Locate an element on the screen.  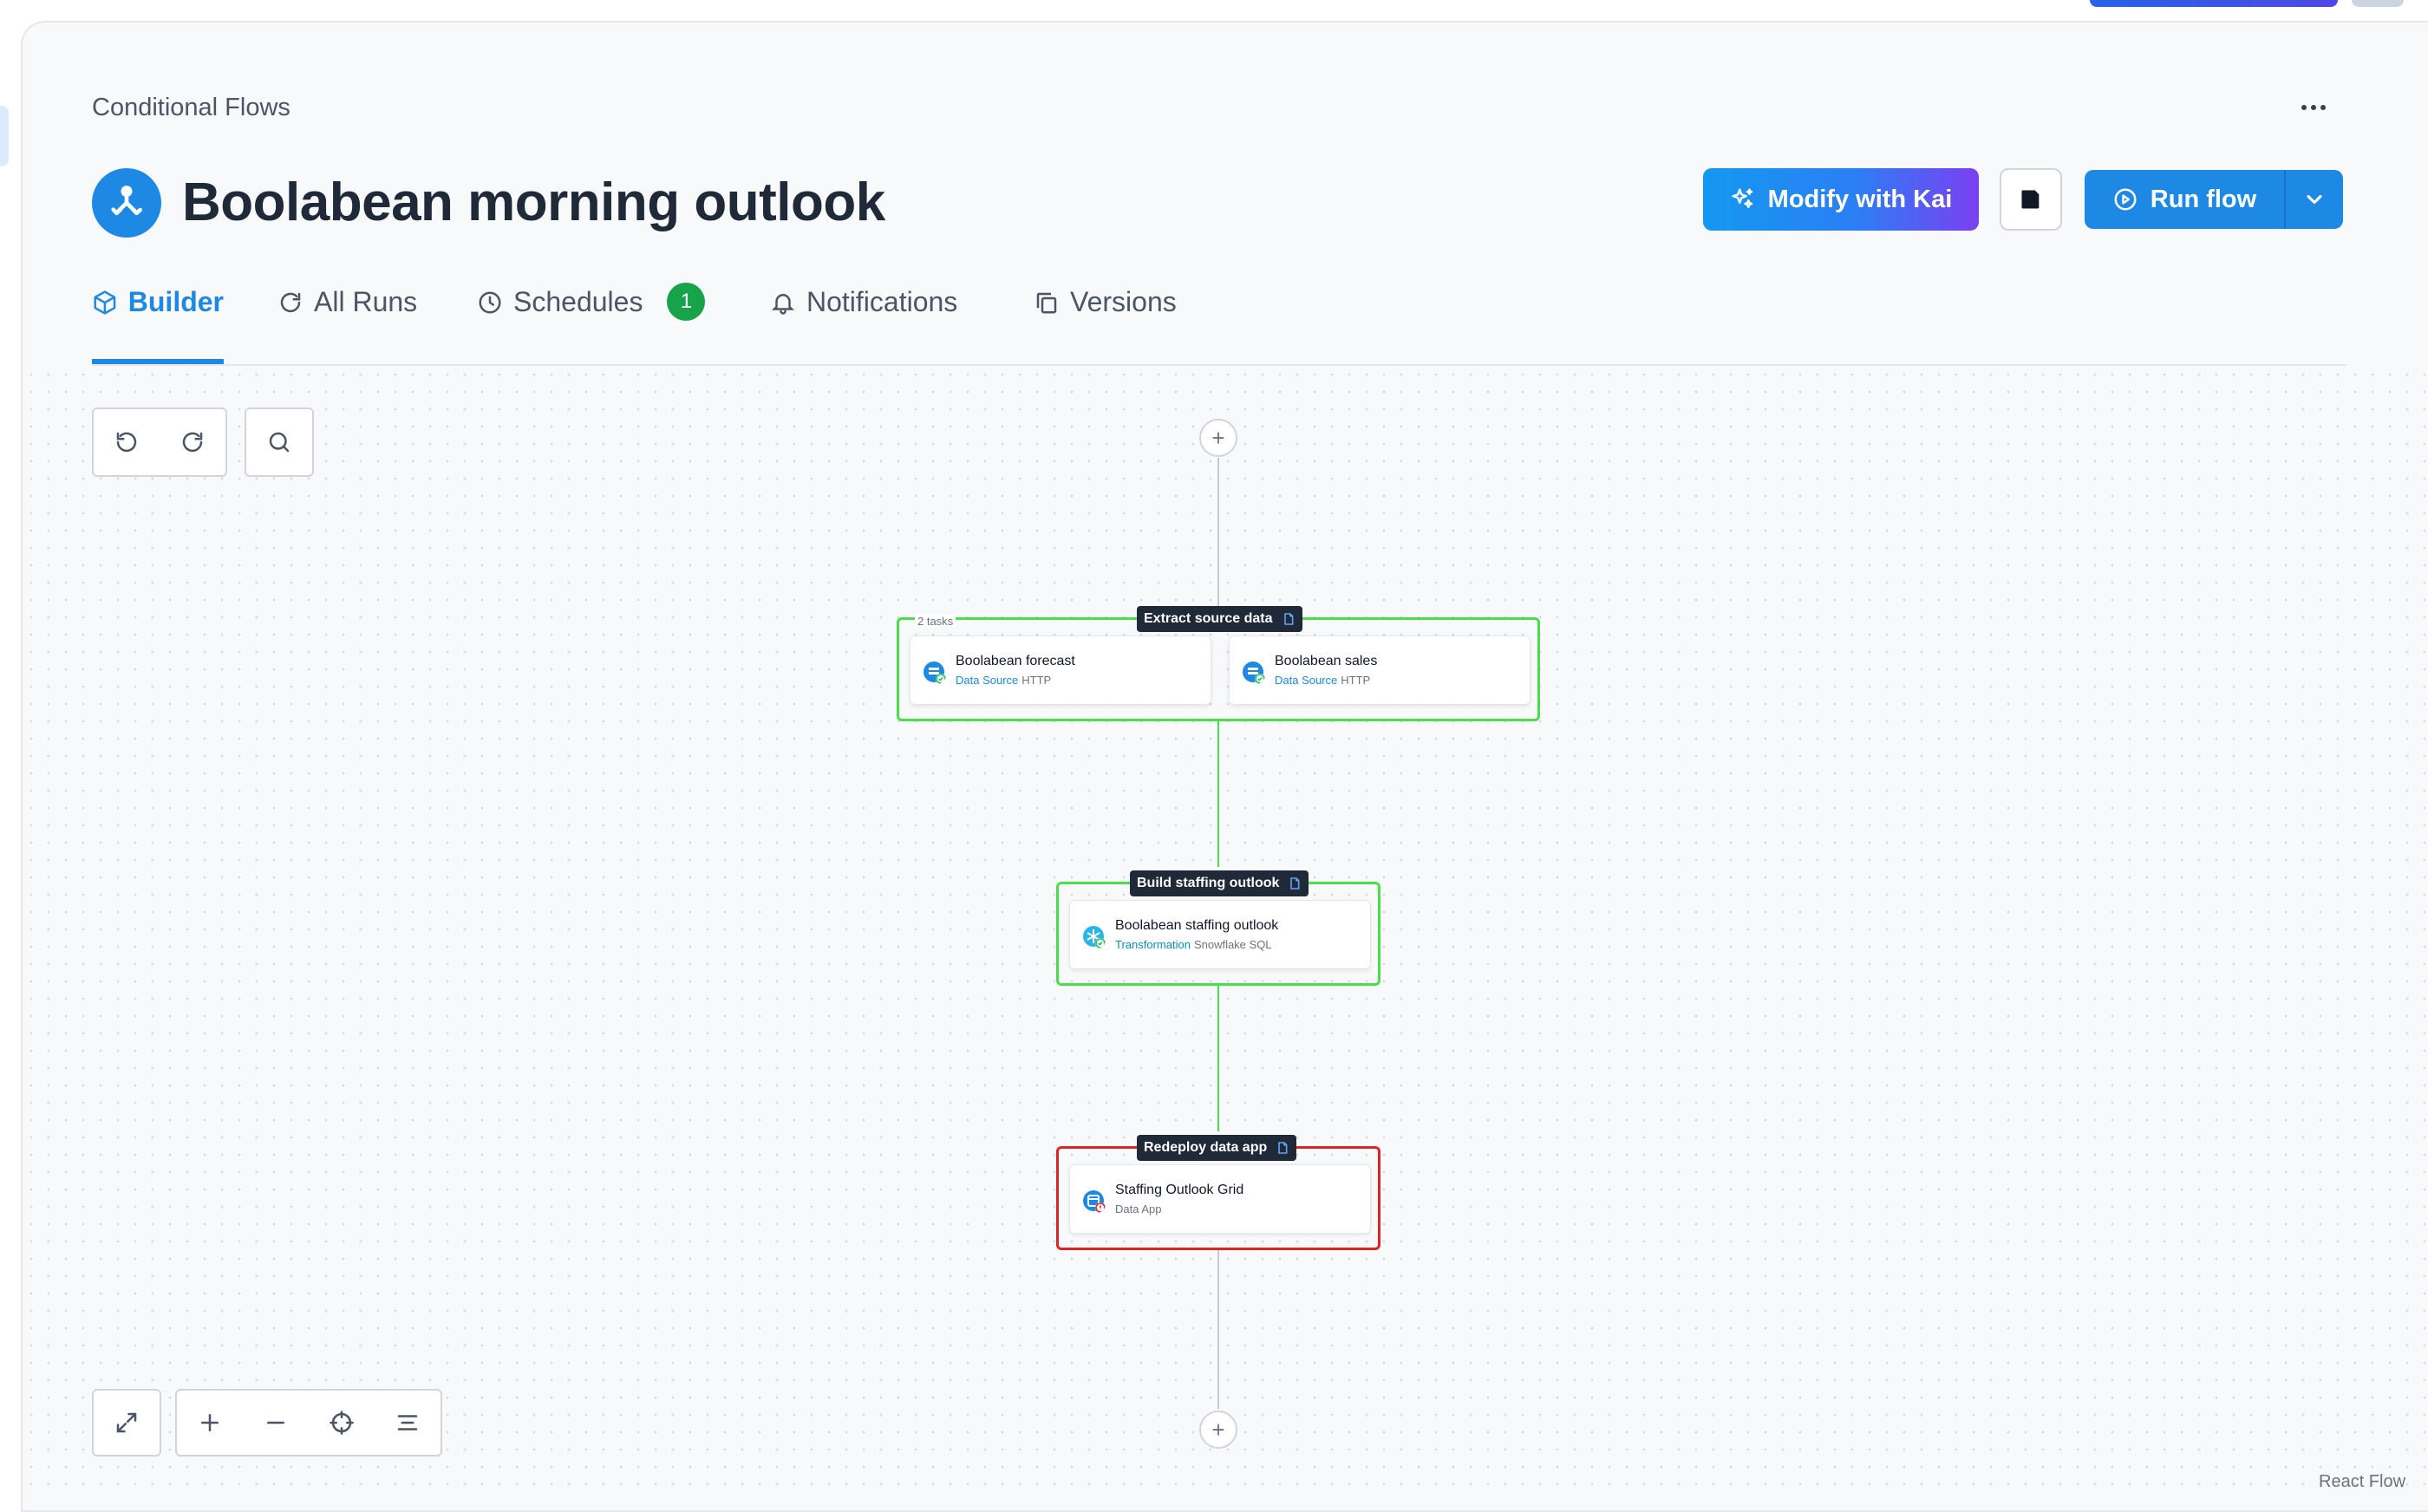
schedules-count-badge: 1 is located at coordinates (686, 302).